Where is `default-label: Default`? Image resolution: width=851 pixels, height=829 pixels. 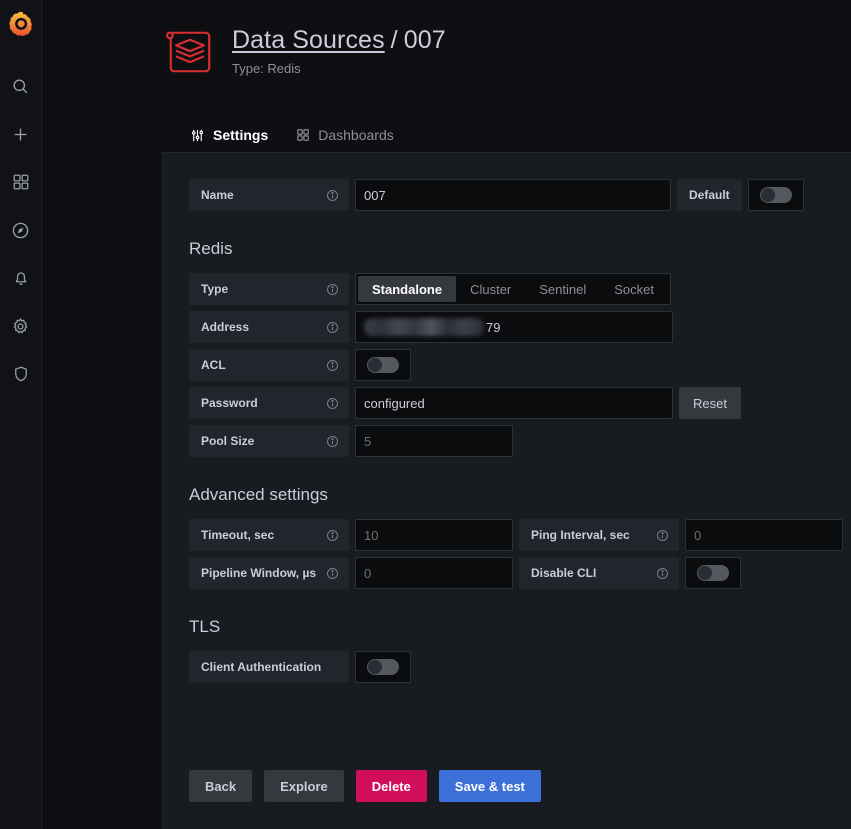 default-label: Default is located at coordinates (709, 195).